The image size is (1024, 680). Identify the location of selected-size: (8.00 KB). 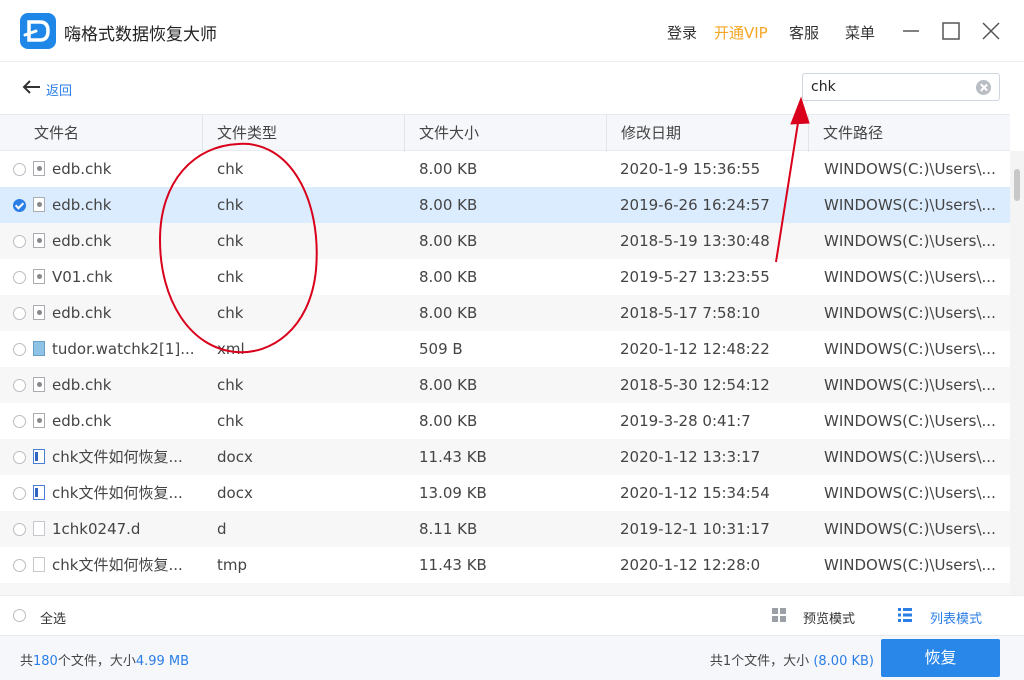
(843, 661).